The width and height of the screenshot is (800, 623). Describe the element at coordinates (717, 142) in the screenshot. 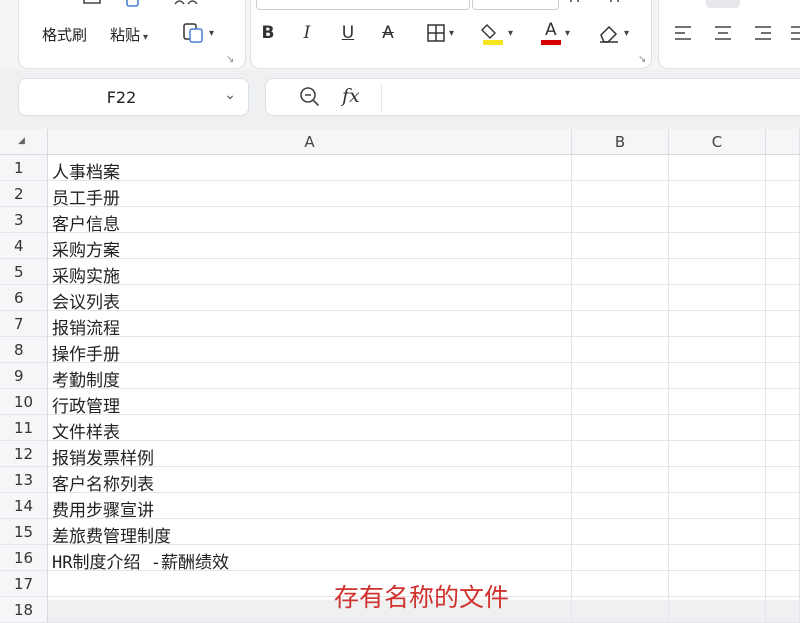

I see `column-header-c: C` at that location.